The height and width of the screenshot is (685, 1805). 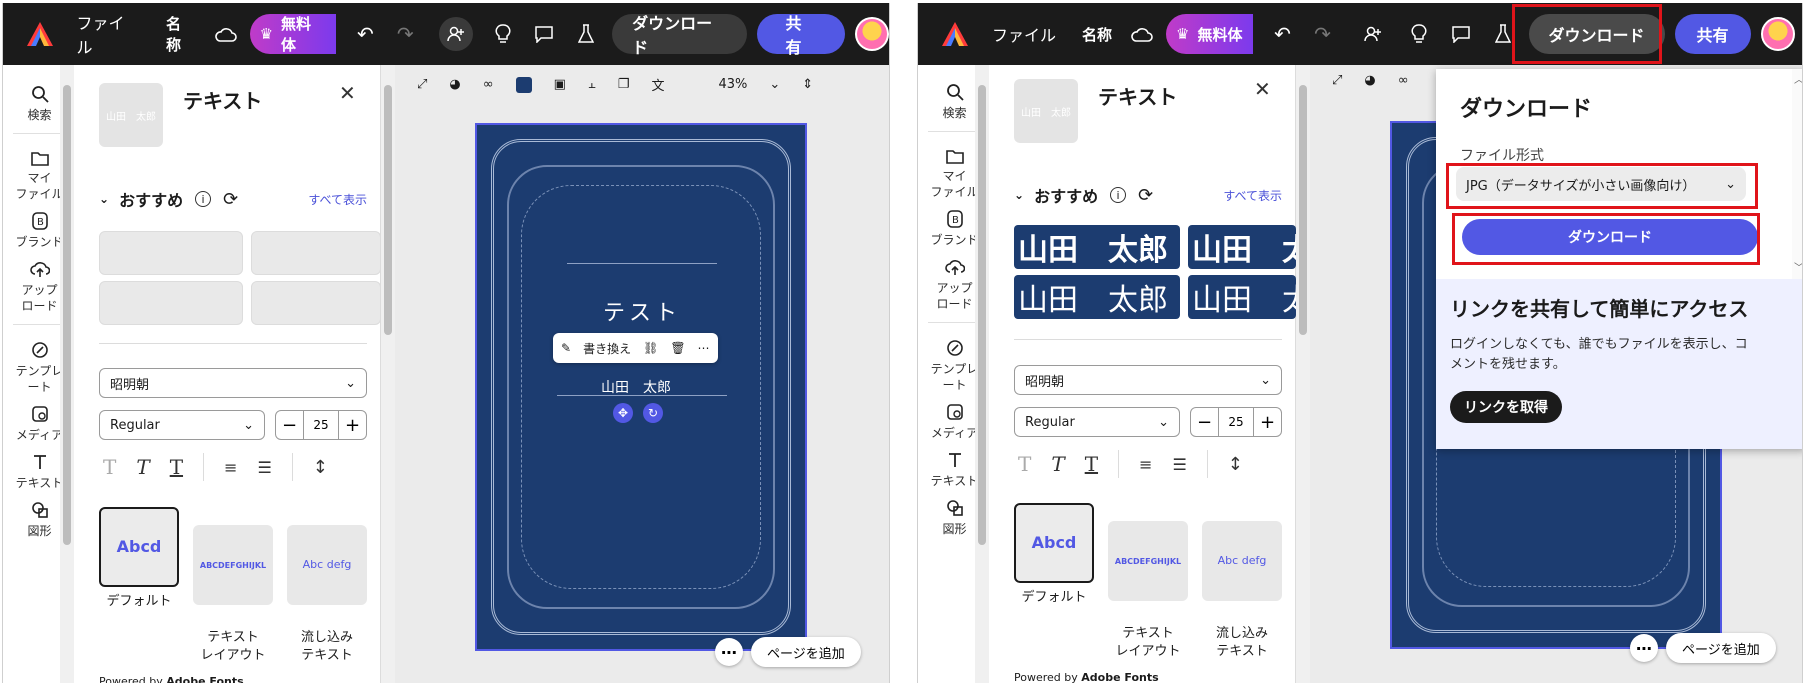 What do you see at coordinates (592, 84) in the screenshot?
I see `align-icon: ⫠` at bounding box center [592, 84].